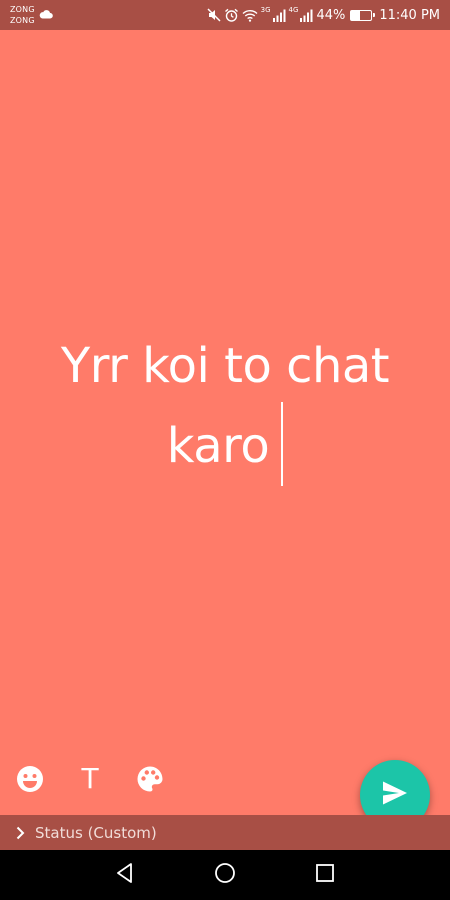 This screenshot has height=900, width=450. What do you see at coordinates (218, 446) in the screenshot?
I see `status-text-line-2: karo` at bounding box center [218, 446].